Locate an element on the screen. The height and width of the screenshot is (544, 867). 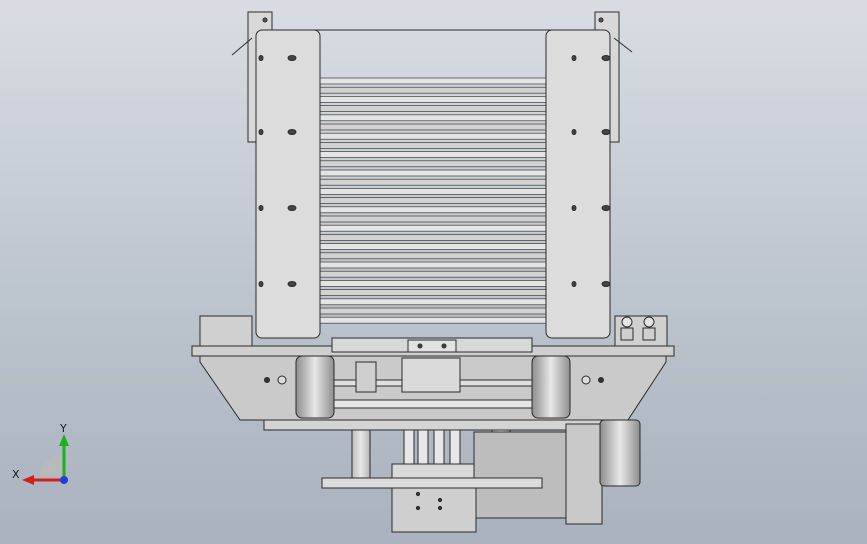
fin-stack is located at coordinates (433, 200).